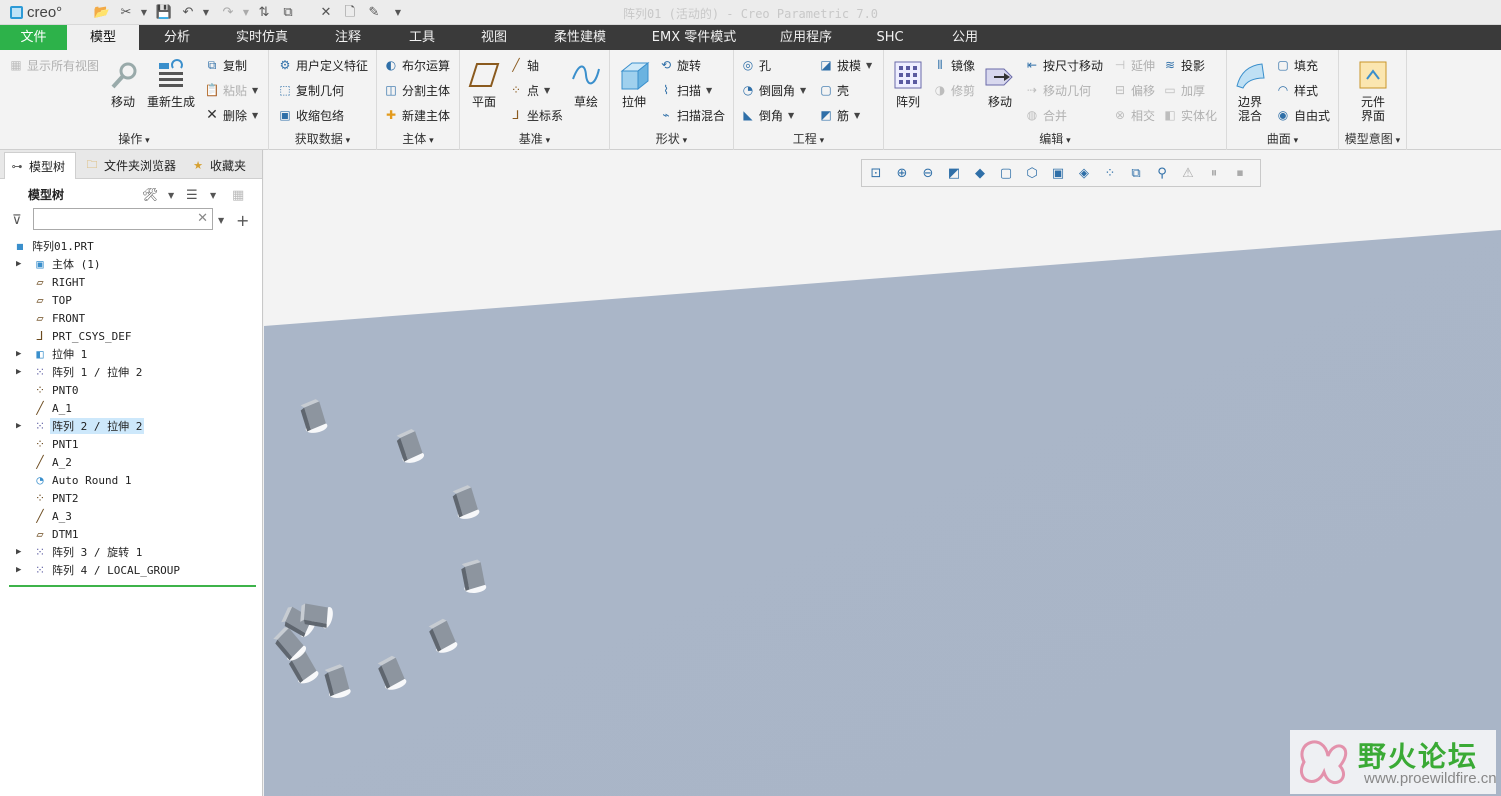 The height and width of the screenshot is (796, 1501). I want to click on repaint-icon: ◩, so click(954, 173).